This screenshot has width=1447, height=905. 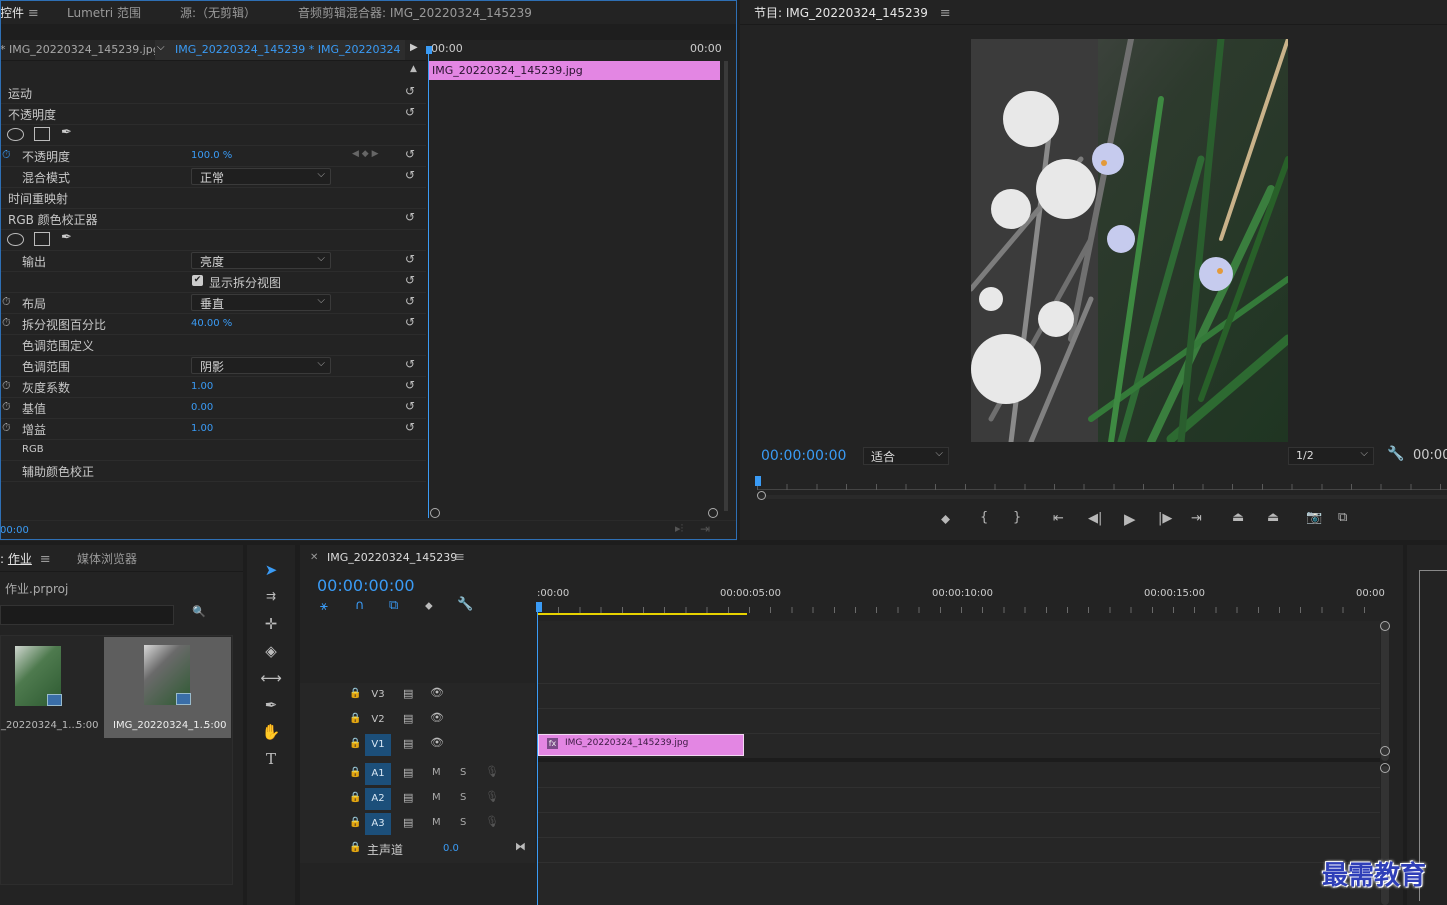 I want to click on step-forward-icon: |▶, so click(x=1165, y=518).